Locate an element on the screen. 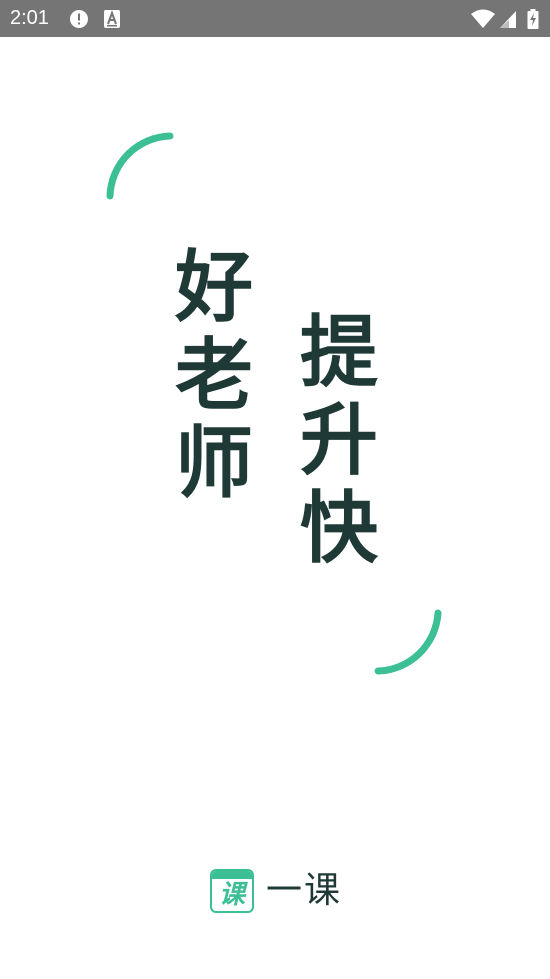  status-time: 2:01 is located at coordinates (29, 18).